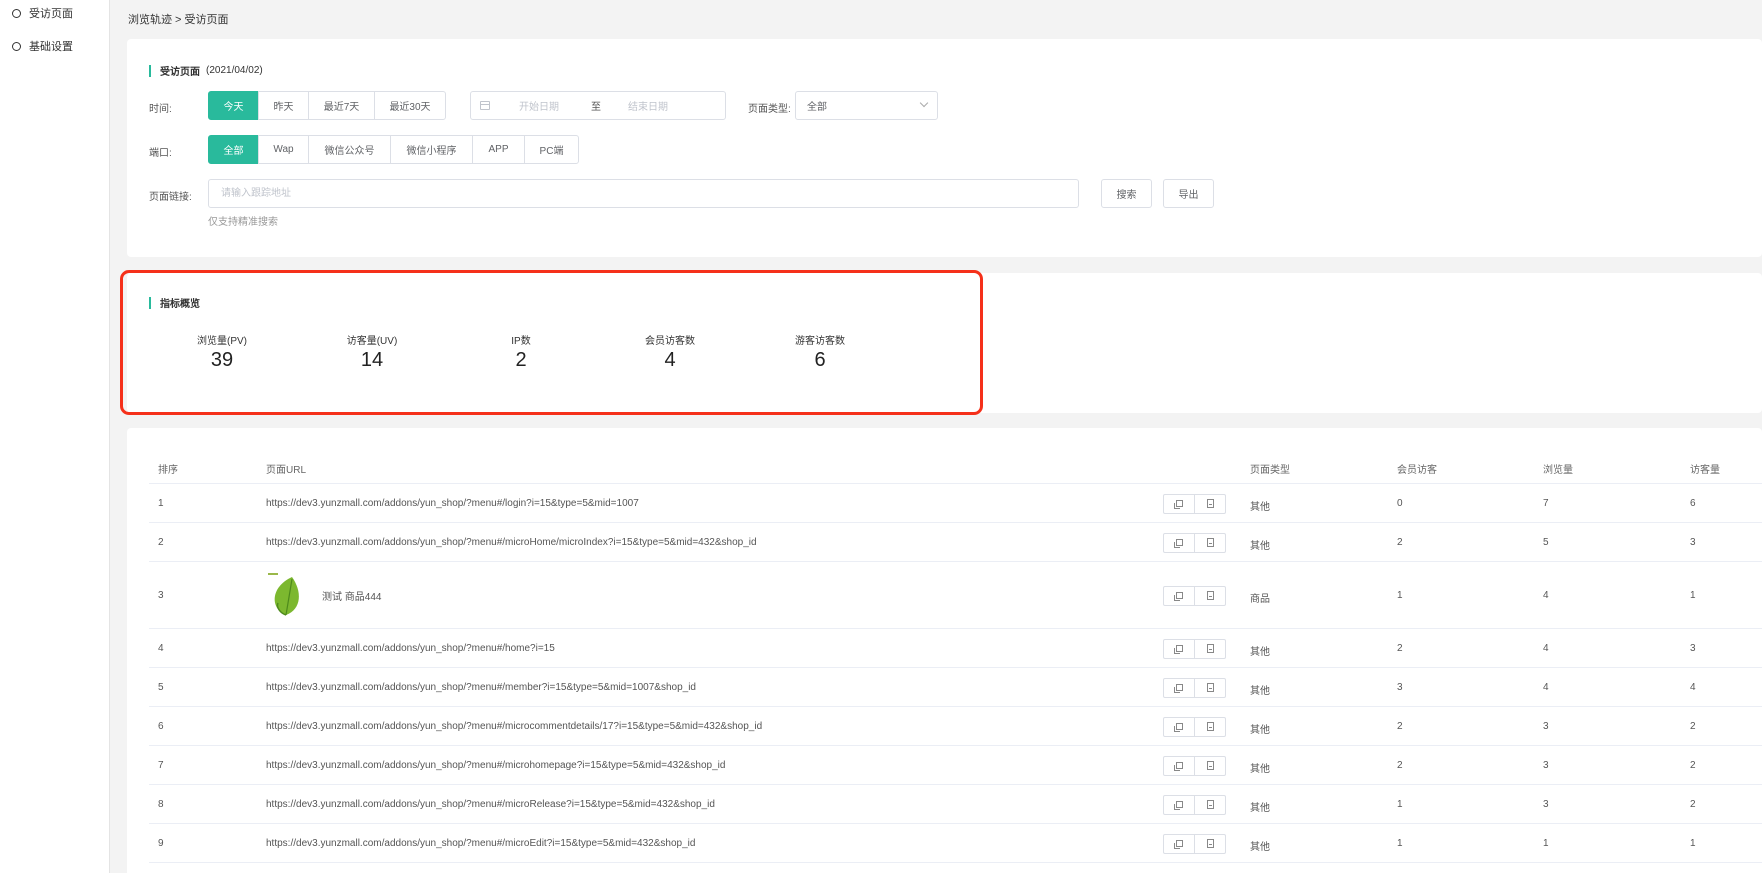 Image resolution: width=1762 pixels, height=873 pixels. Describe the element at coordinates (170, 197) in the screenshot. I see `page-link-label: 页面链接:` at that location.